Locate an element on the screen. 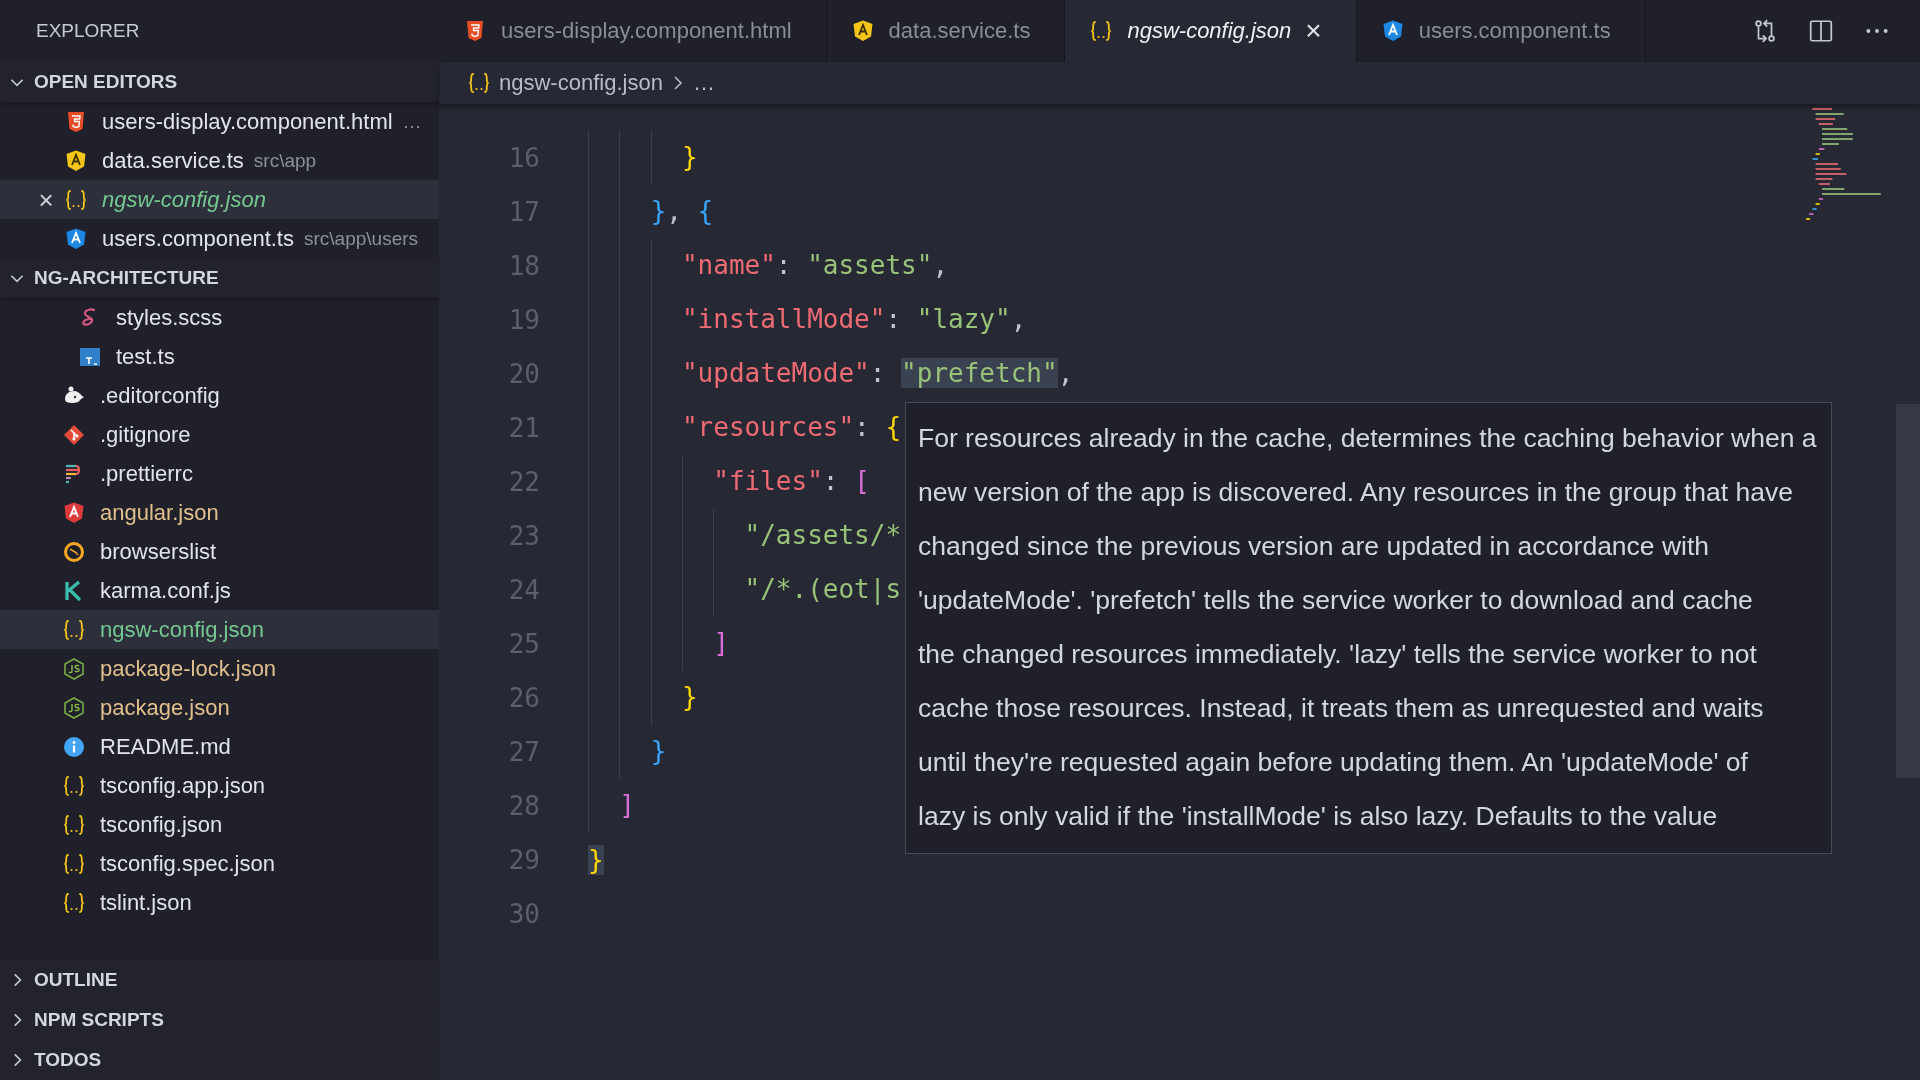 This screenshot has width=1920, height=1080. file-tree-item: karma.conf.js is located at coordinates (219, 590).